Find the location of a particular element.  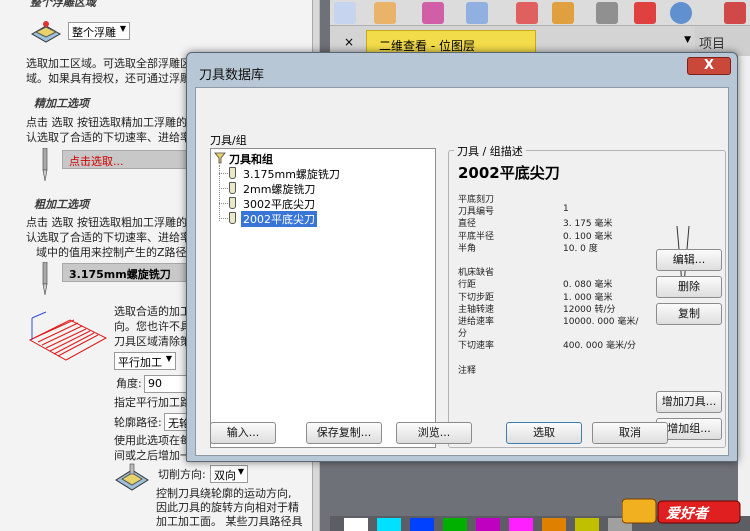

param-value: 1. 000 毫米 is located at coordinates (588, 297).